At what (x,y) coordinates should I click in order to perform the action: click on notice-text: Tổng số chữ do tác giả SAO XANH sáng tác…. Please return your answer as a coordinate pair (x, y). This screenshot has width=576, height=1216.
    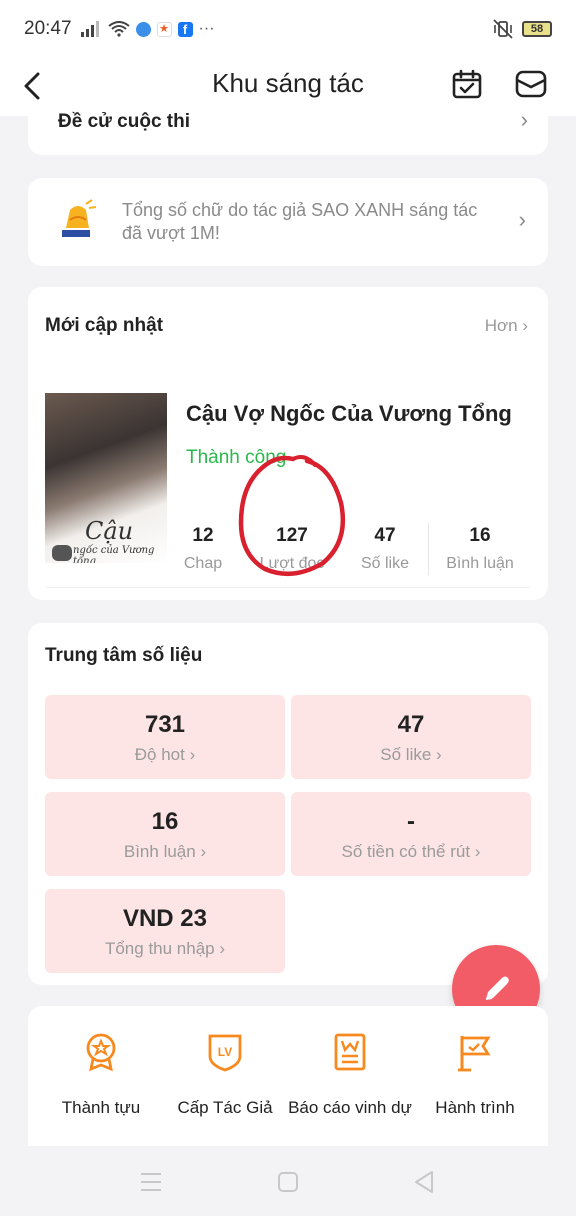
    Looking at the image, I should click on (300, 221).